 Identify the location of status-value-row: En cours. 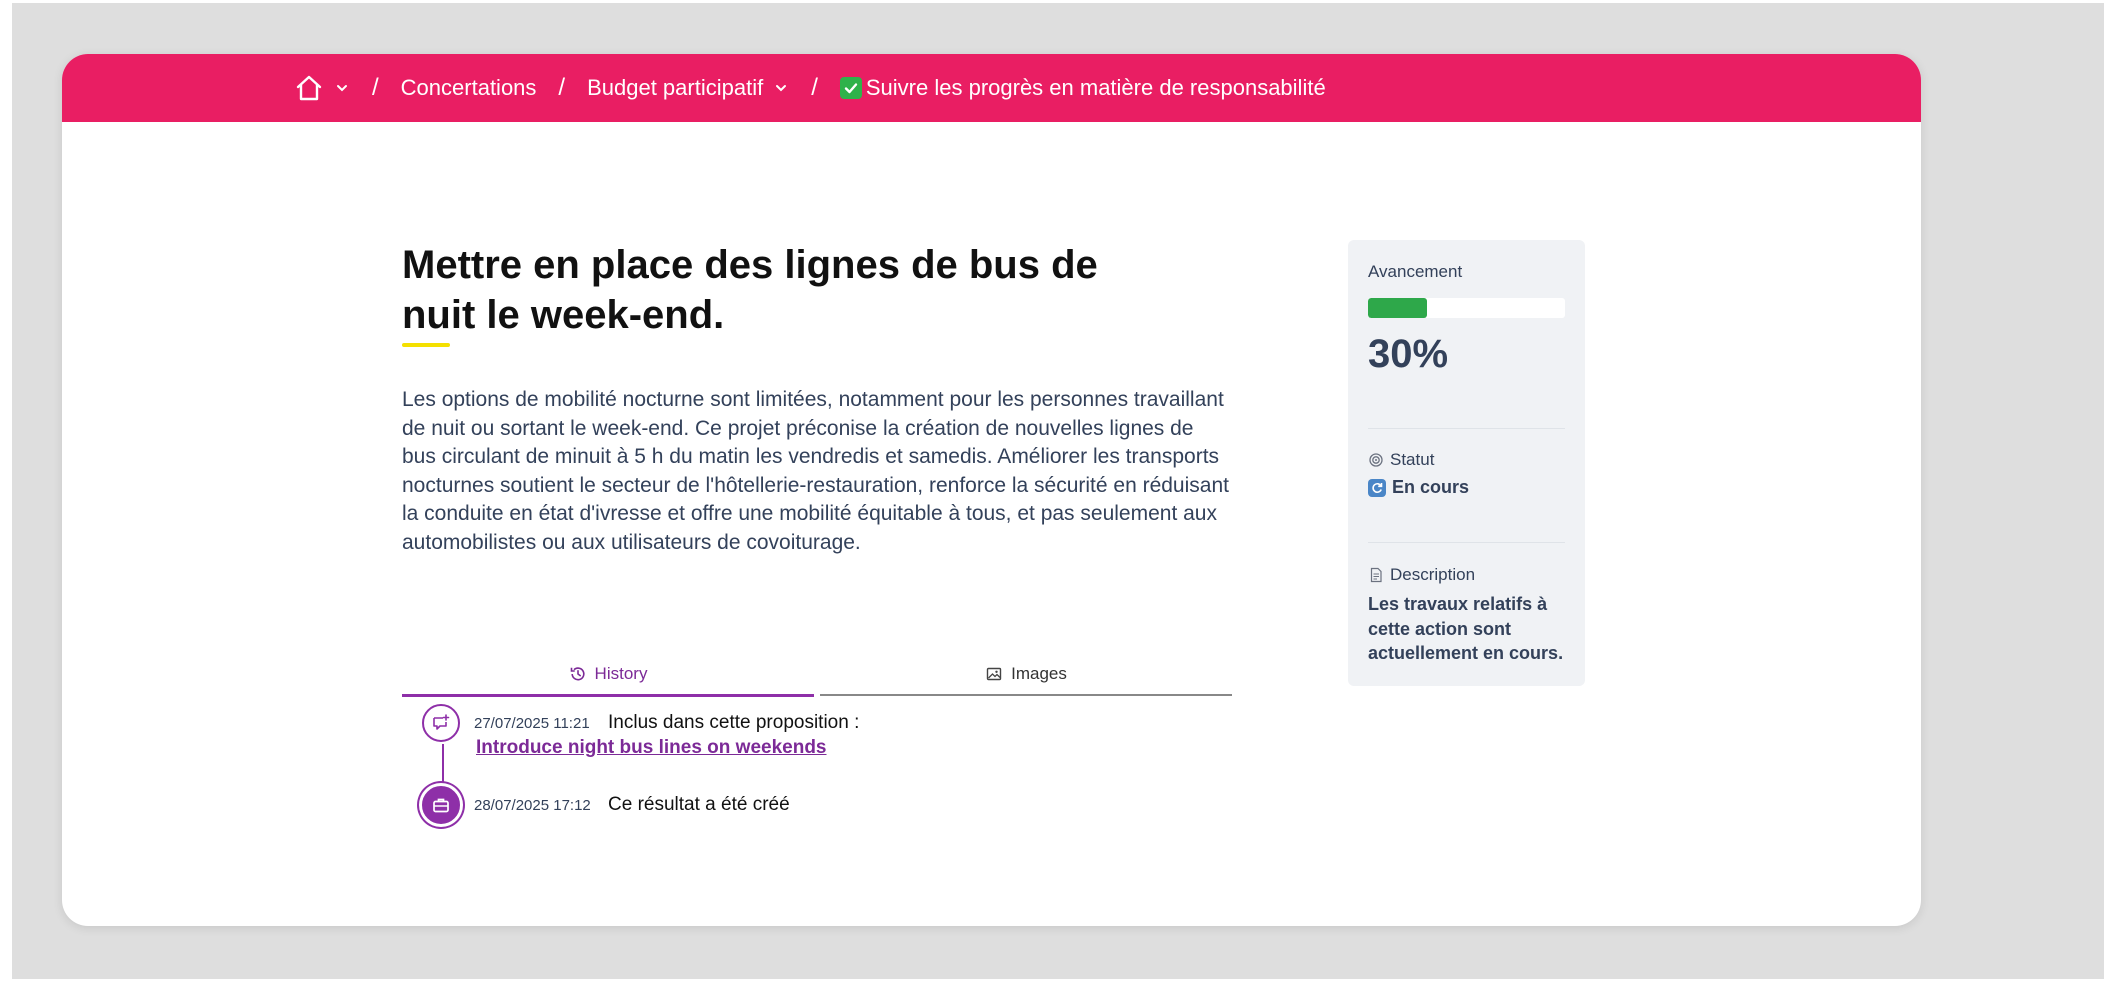
(1418, 487).